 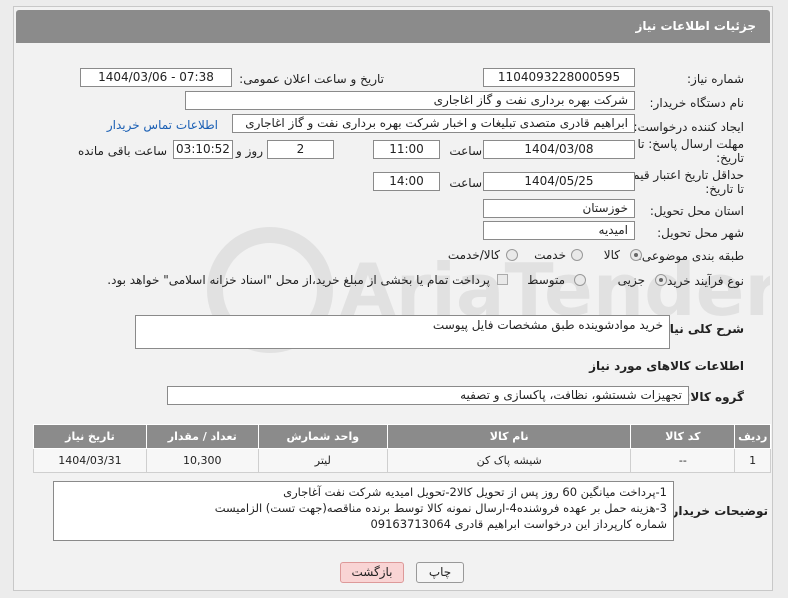 What do you see at coordinates (701, 329) in the screenshot?
I see `description-label: شرح کلی نیاز:` at bounding box center [701, 329].